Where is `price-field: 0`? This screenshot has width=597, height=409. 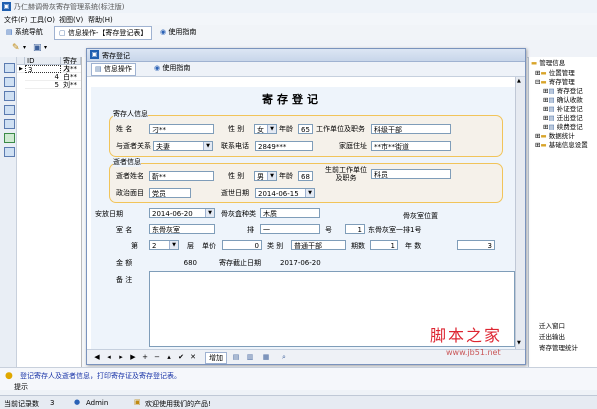 price-field: 0 is located at coordinates (242, 245).